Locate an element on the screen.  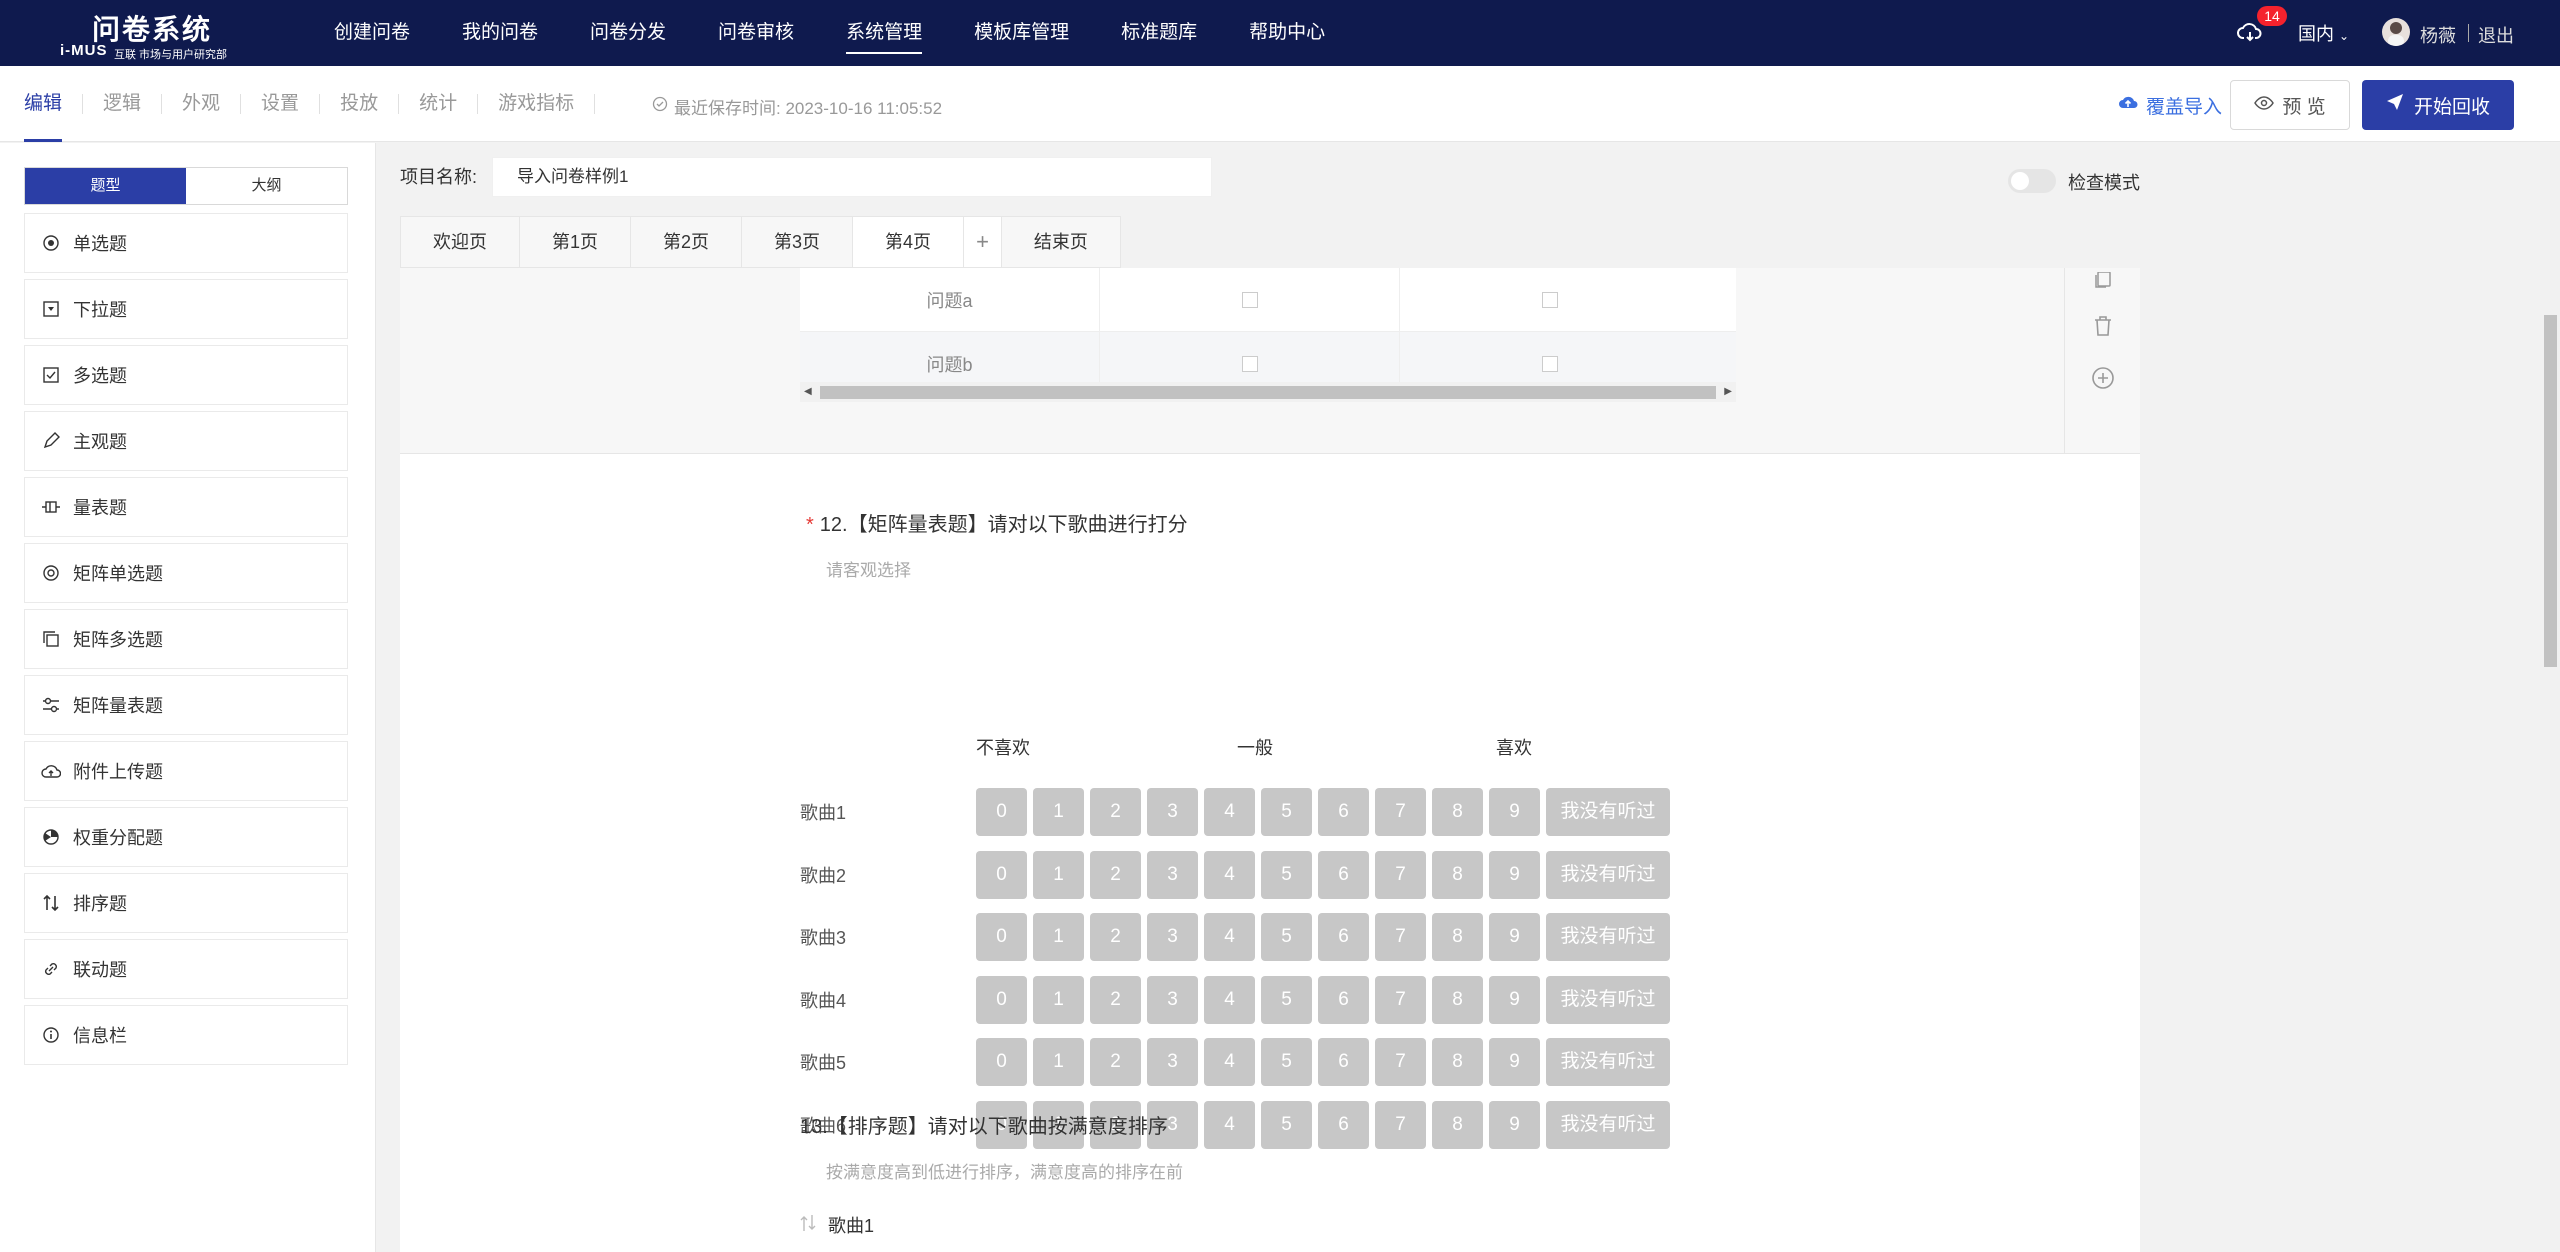
preview-button: 预 览 is located at coordinates (2290, 105).